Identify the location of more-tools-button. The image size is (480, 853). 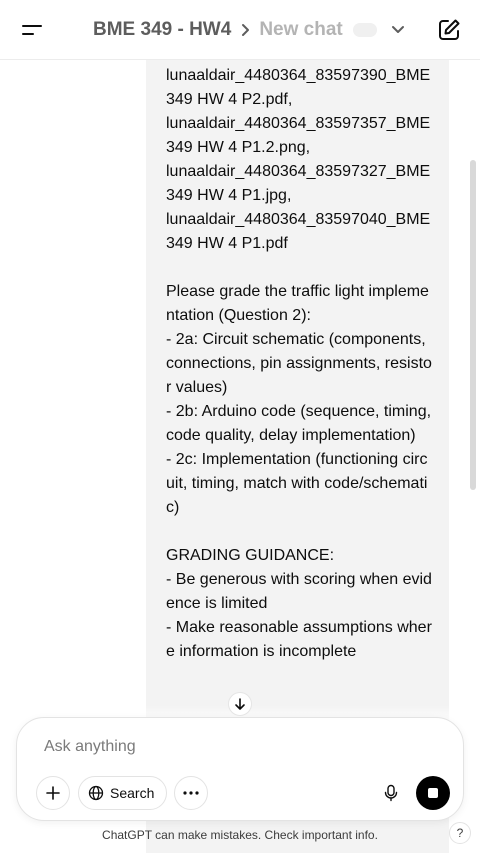
(191, 793).